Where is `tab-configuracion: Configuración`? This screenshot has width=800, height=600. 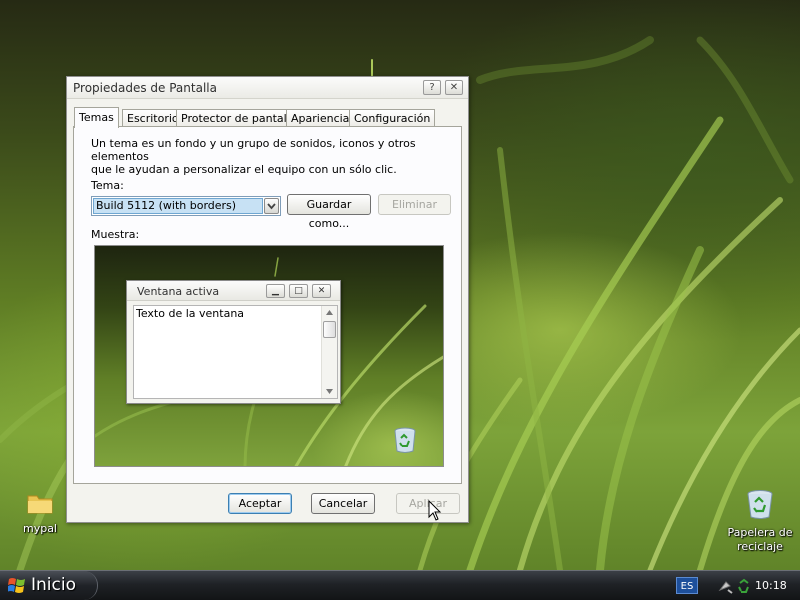 tab-configuracion: Configuración is located at coordinates (392, 118).